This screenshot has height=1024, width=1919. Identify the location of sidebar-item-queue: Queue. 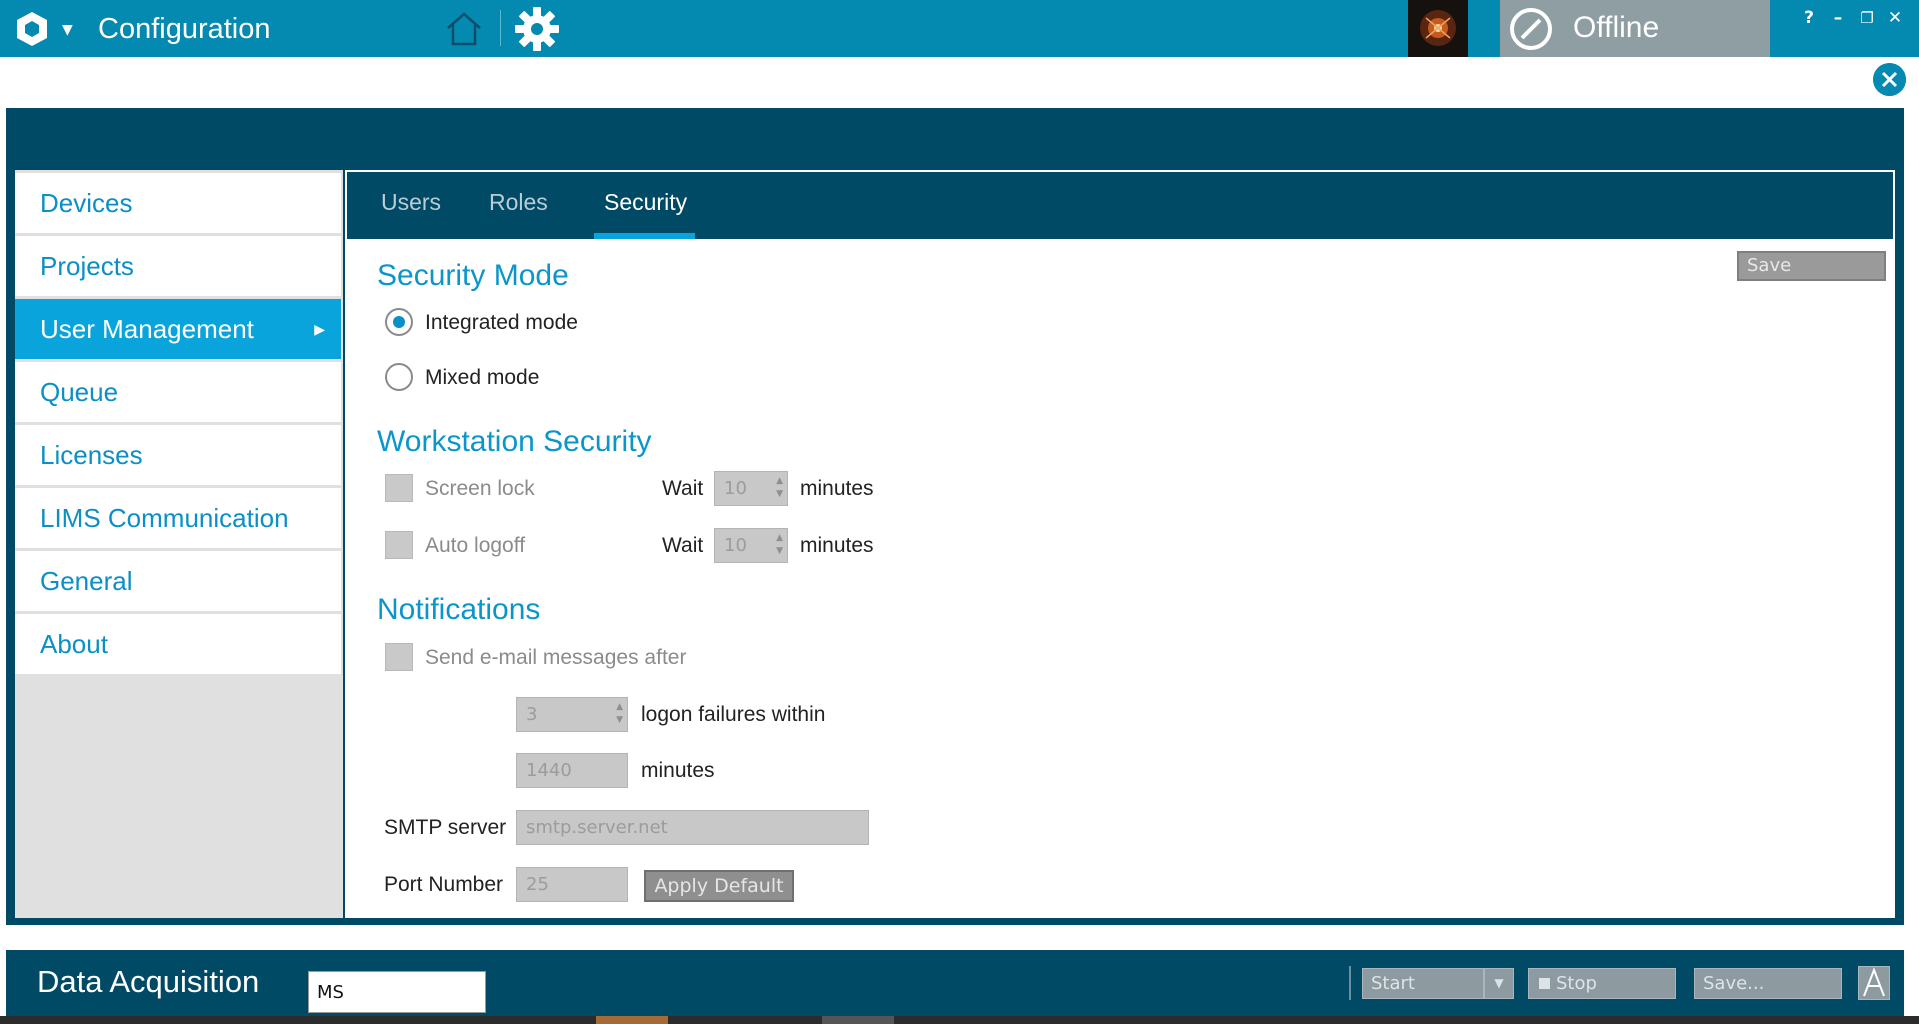
(178, 392).